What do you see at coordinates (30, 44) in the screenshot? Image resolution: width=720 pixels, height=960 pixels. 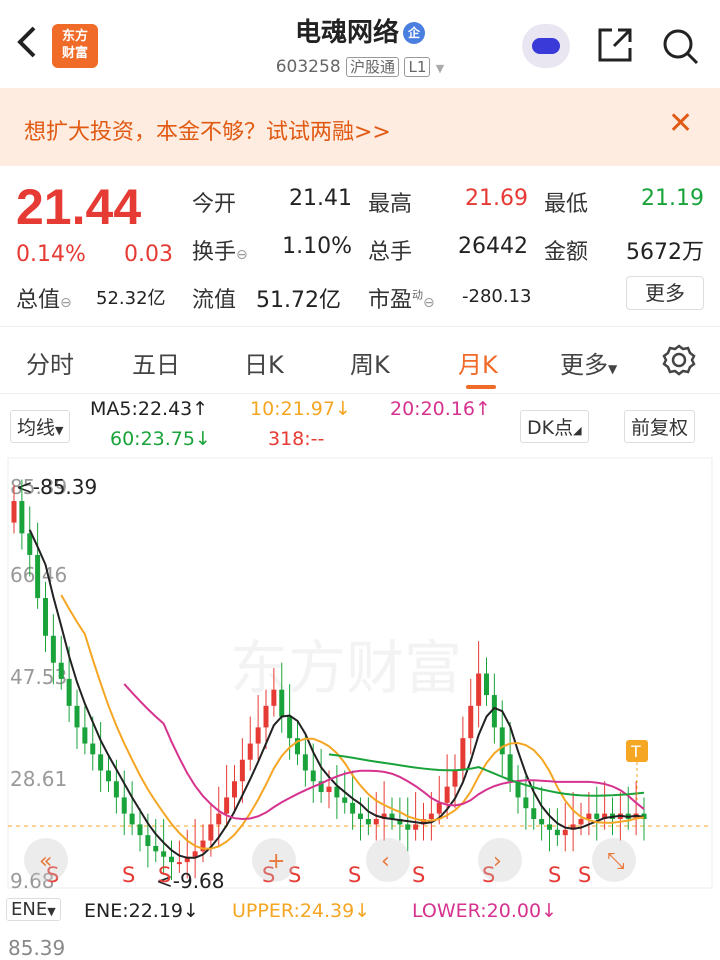 I see `back-icon` at bounding box center [30, 44].